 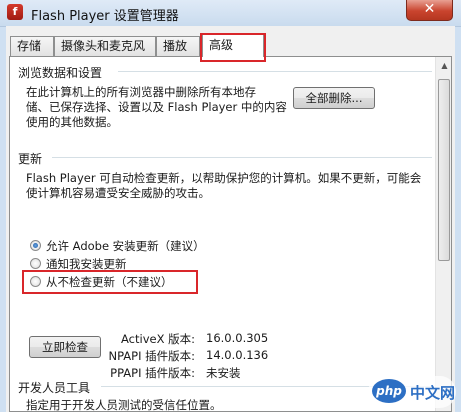 I want to click on radio-label: 通知我安装更新, so click(x=86, y=264).